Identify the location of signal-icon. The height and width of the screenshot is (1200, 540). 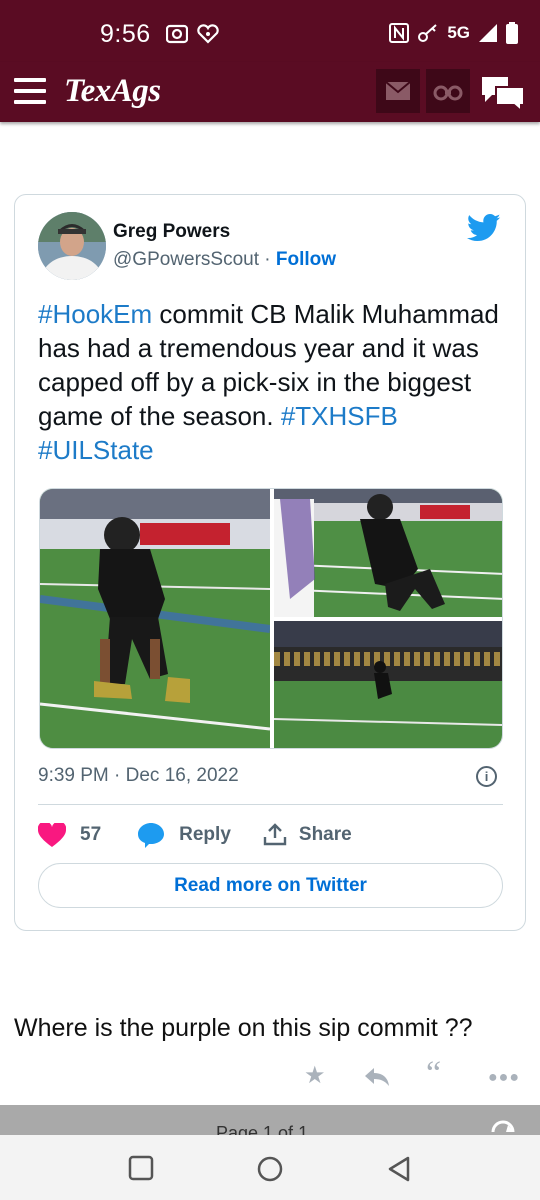
(488, 33).